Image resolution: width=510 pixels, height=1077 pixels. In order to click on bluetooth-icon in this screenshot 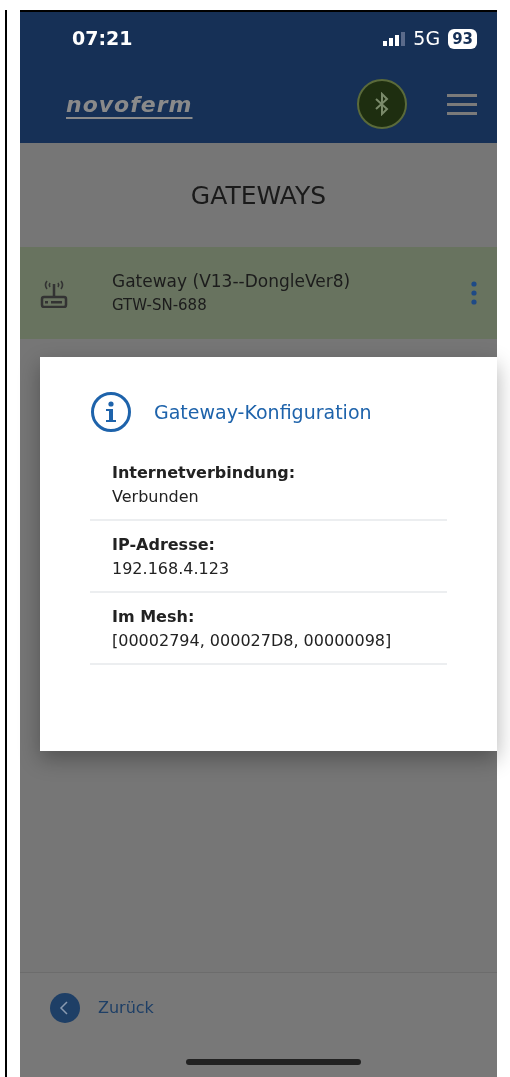, I will do `click(382, 104)`.